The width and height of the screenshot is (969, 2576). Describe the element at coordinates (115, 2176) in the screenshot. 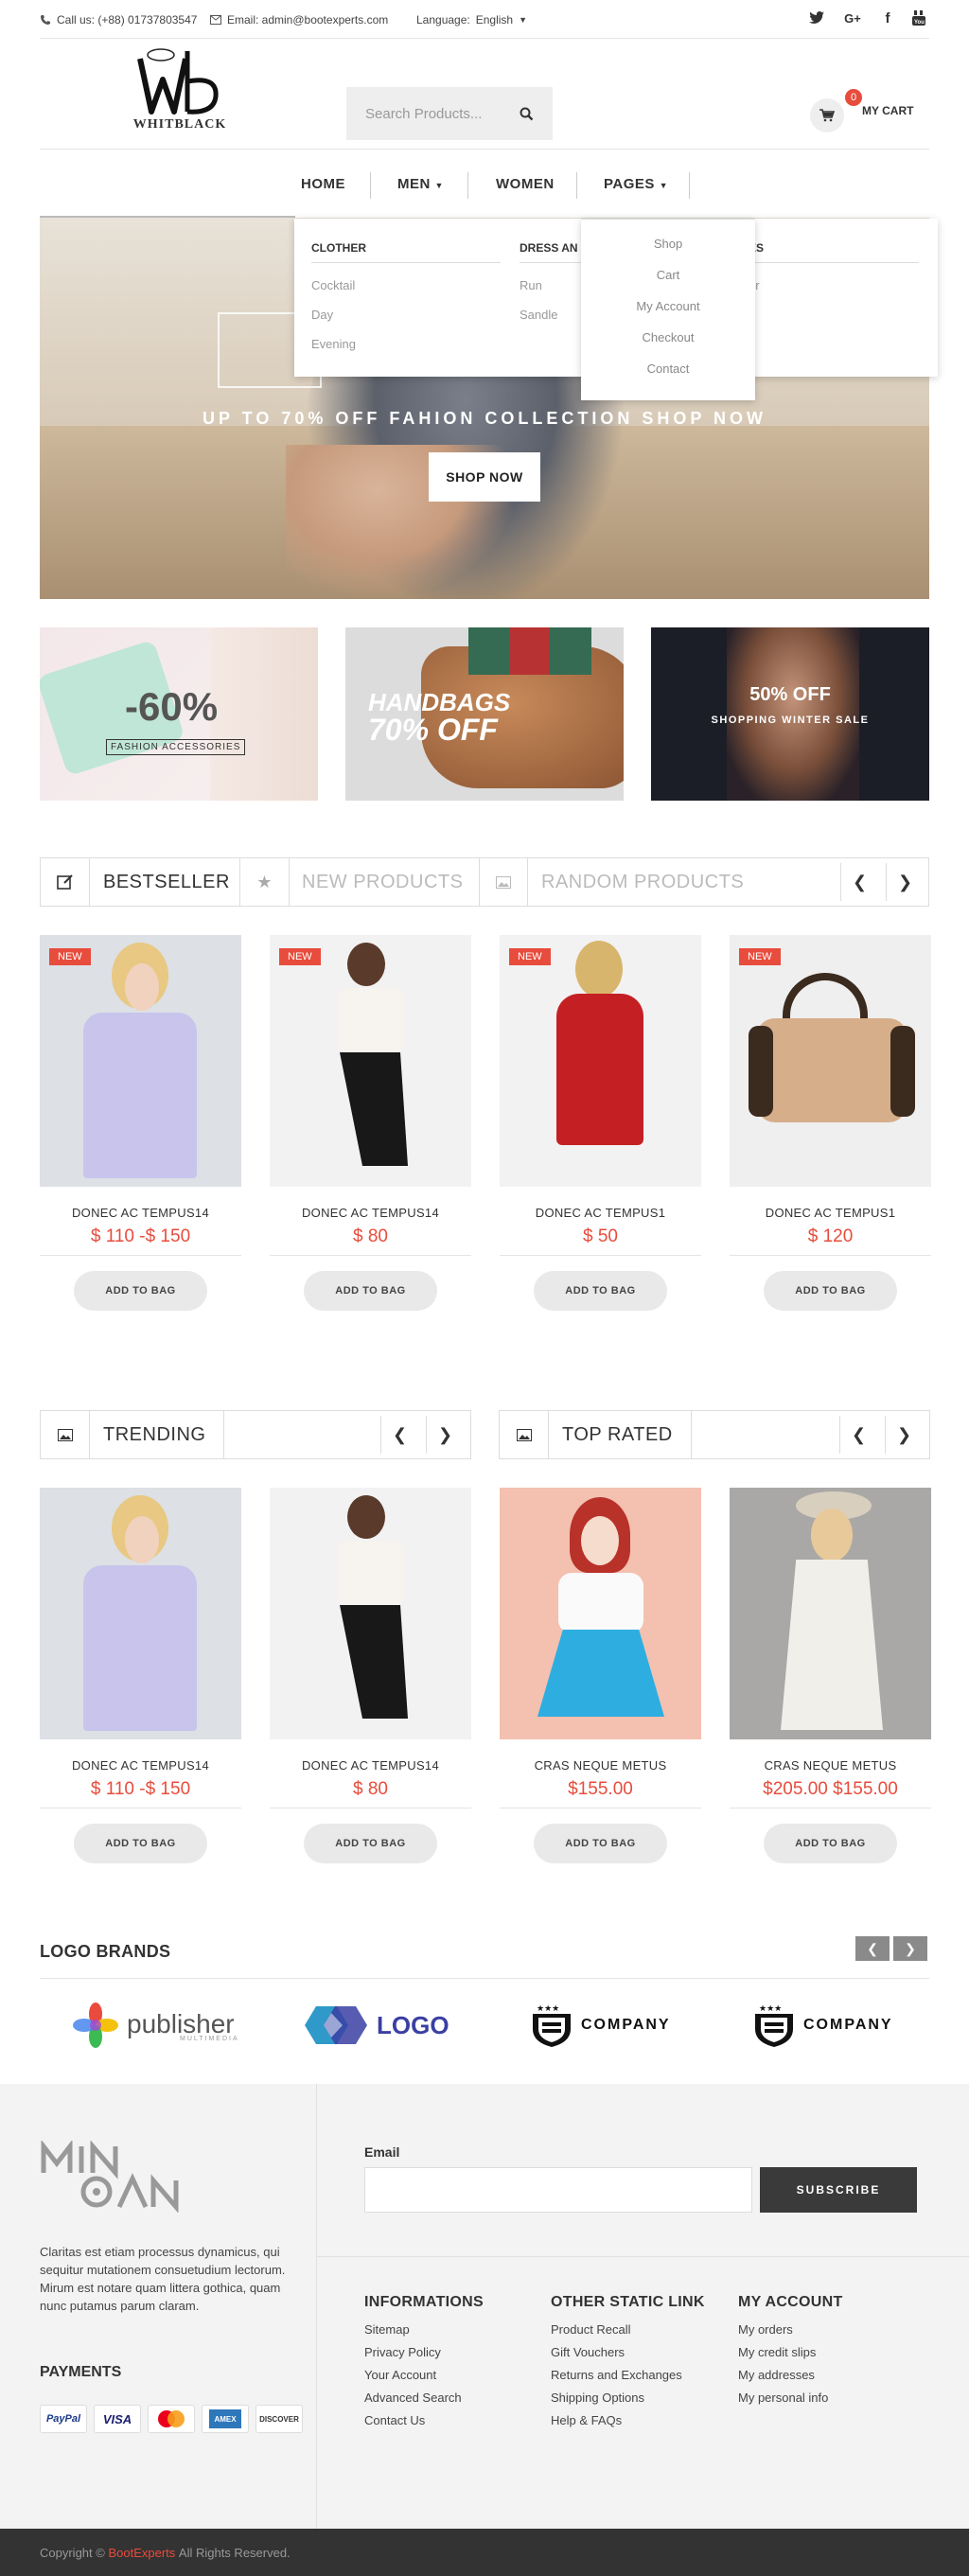

I see `footer-logo` at that location.